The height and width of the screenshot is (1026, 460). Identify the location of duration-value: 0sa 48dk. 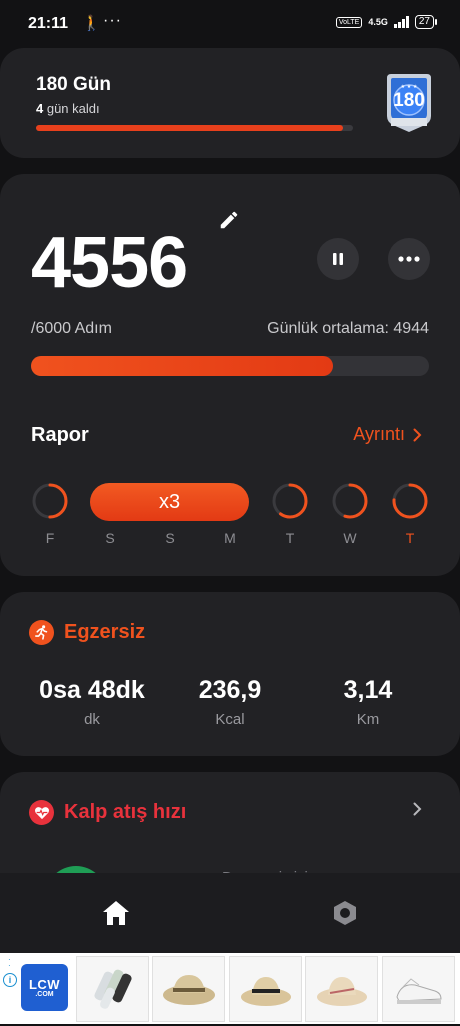
(92, 690).